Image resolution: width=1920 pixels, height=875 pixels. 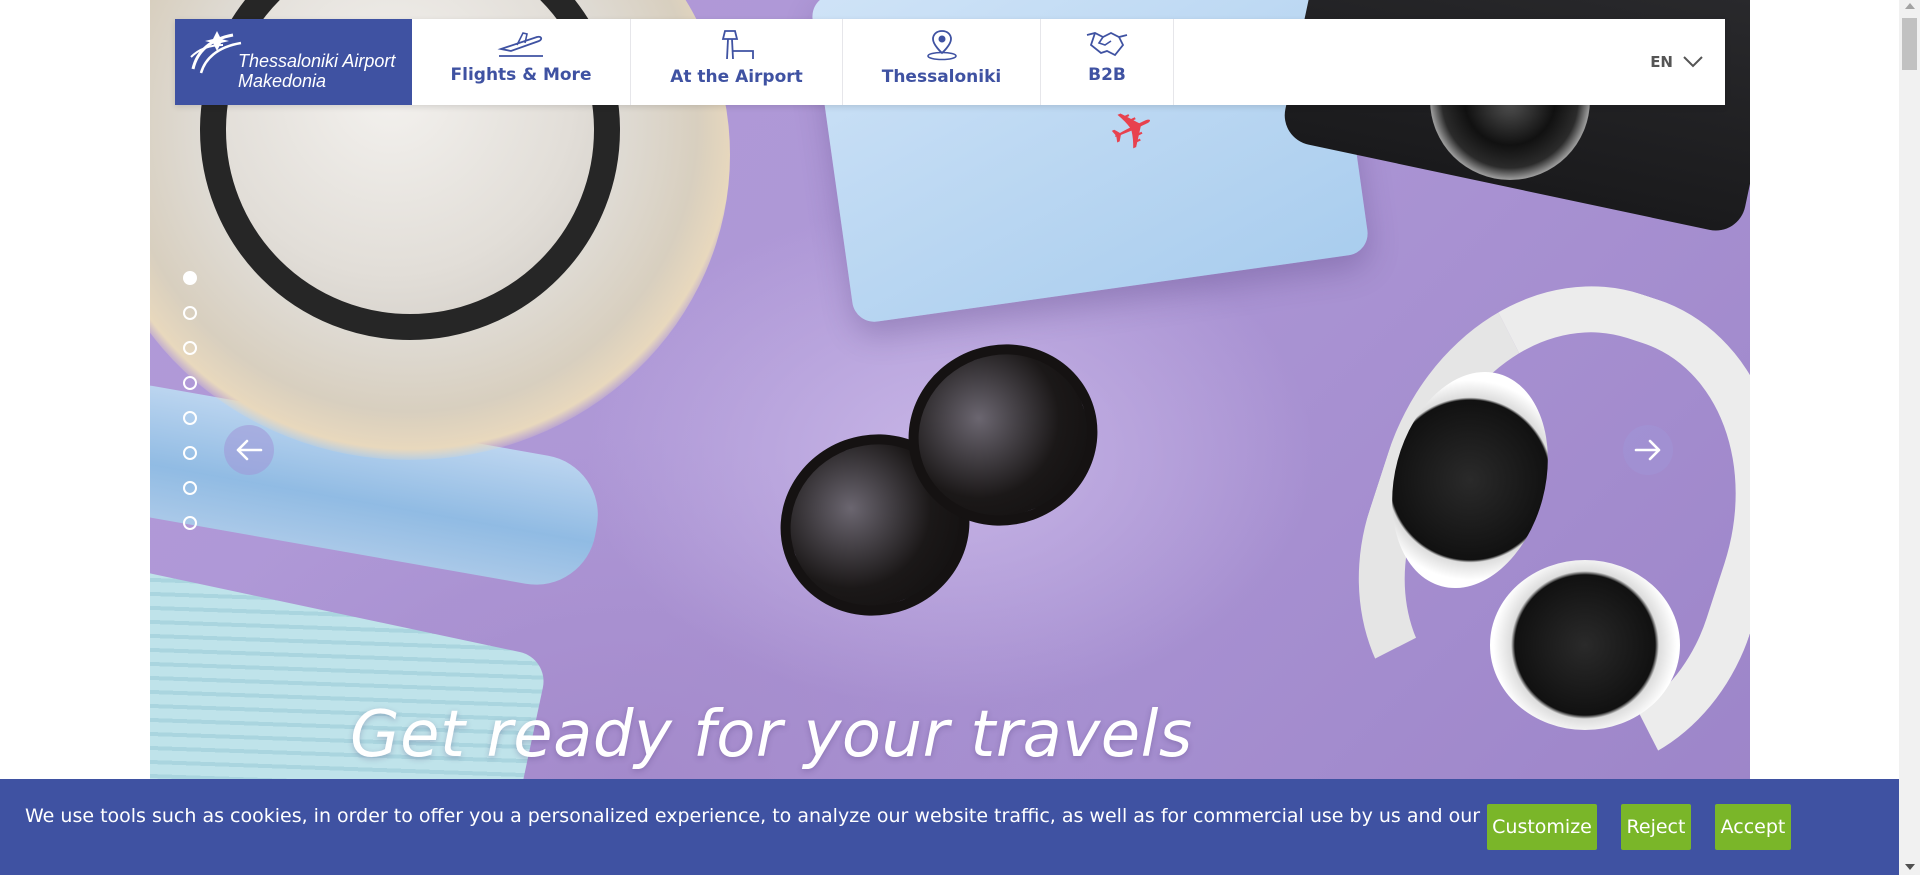 I want to click on language-value: EN, so click(x=1661, y=62).